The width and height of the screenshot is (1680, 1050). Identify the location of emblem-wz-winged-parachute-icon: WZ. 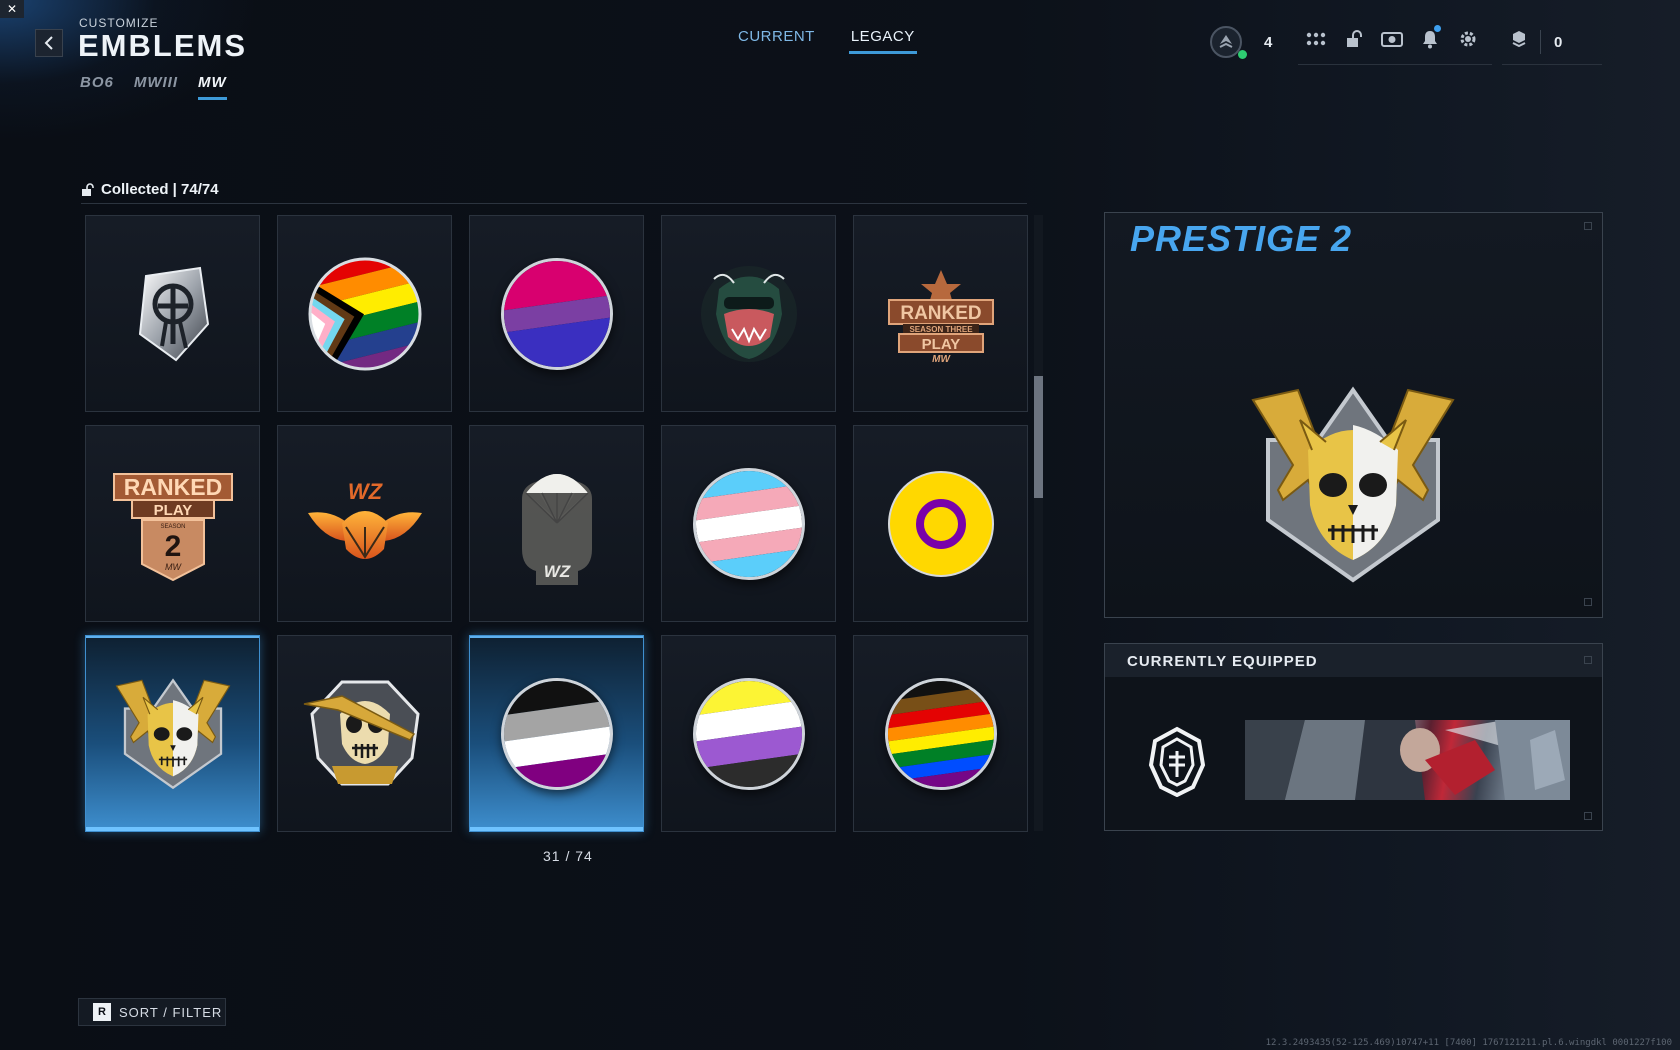
(364, 519).